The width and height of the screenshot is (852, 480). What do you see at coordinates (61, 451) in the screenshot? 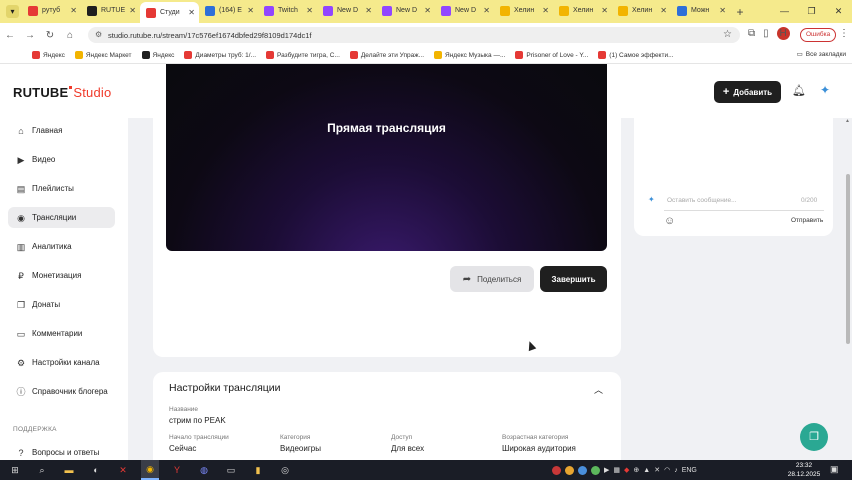
I see `sidebar-item-faq: ? Вопросы и ответы` at bounding box center [61, 451].